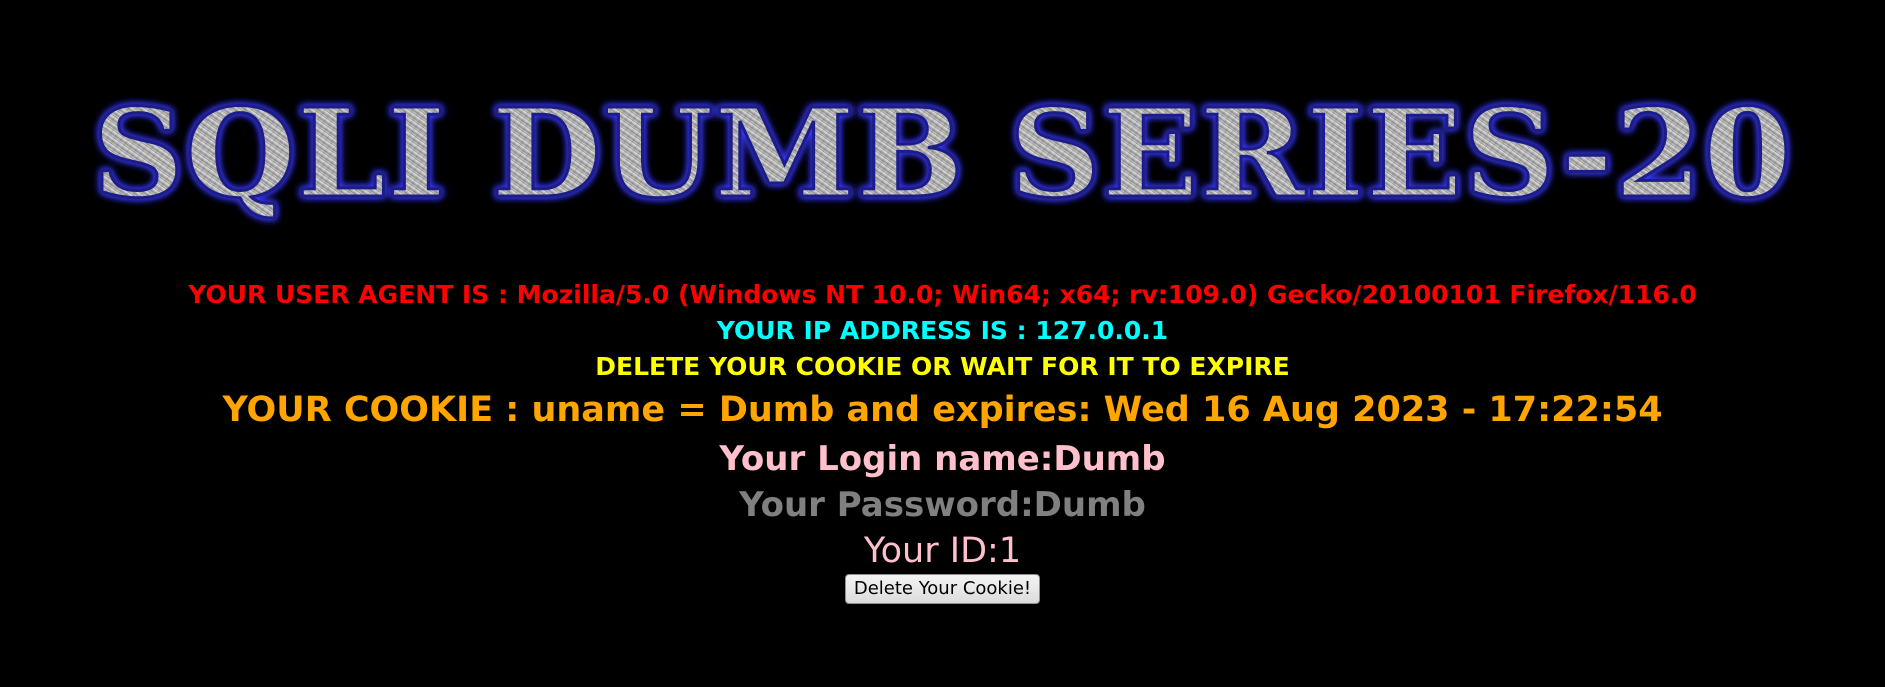 This screenshot has height=687, width=1885. Describe the element at coordinates (942, 330) in the screenshot. I see `ip-address-text: YOUR IP ADDRESS IS : 127.0.0.1` at that location.